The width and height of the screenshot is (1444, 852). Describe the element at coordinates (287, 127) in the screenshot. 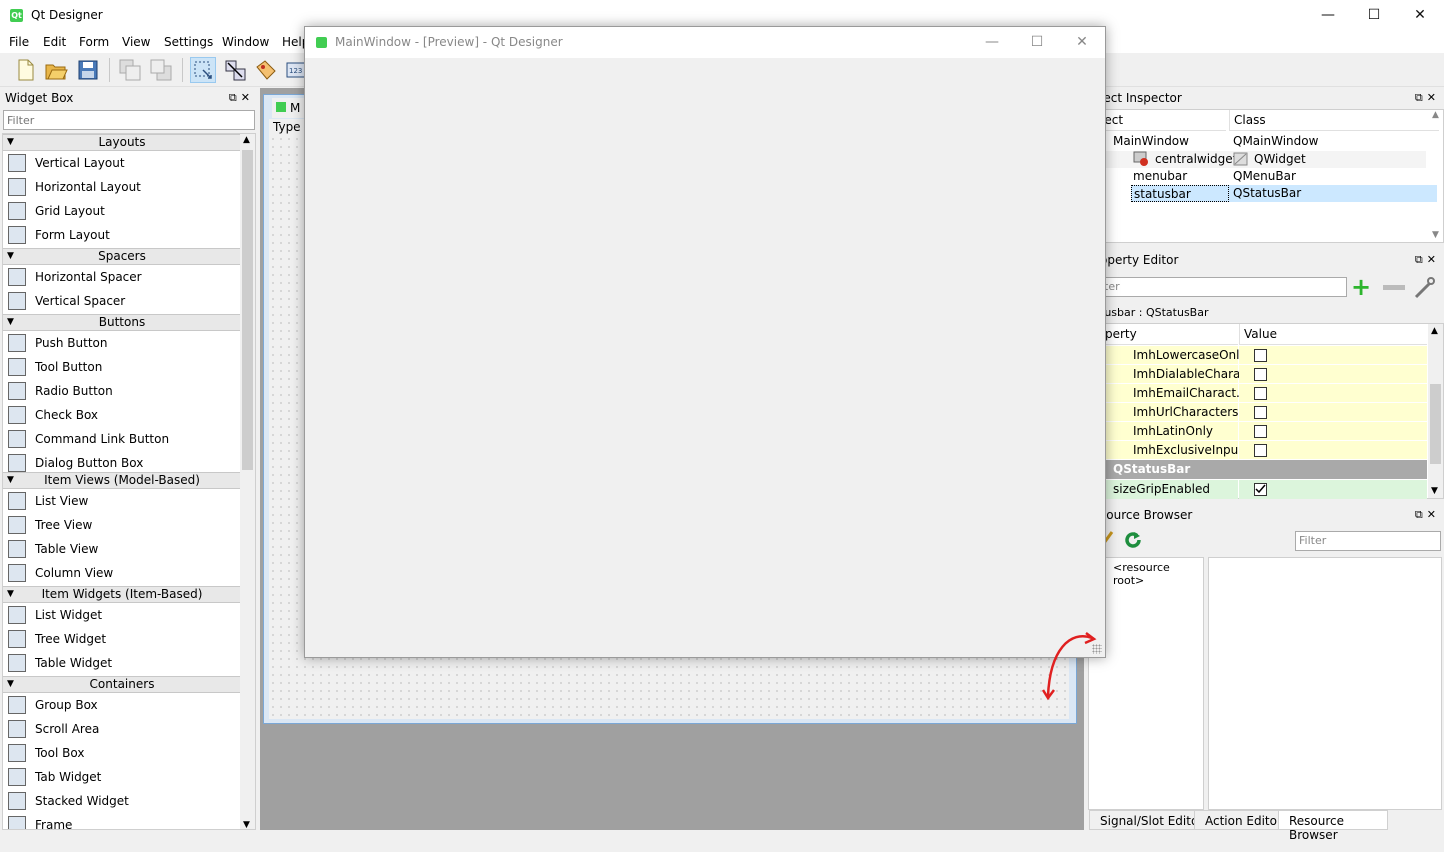

I see `form-menu-placeholder: Type` at that location.